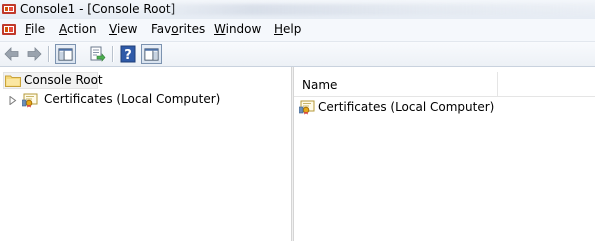 Image resolution: width=595 pixels, height=241 pixels. Describe the element at coordinates (123, 29) in the screenshot. I see `menu-view: View` at that location.